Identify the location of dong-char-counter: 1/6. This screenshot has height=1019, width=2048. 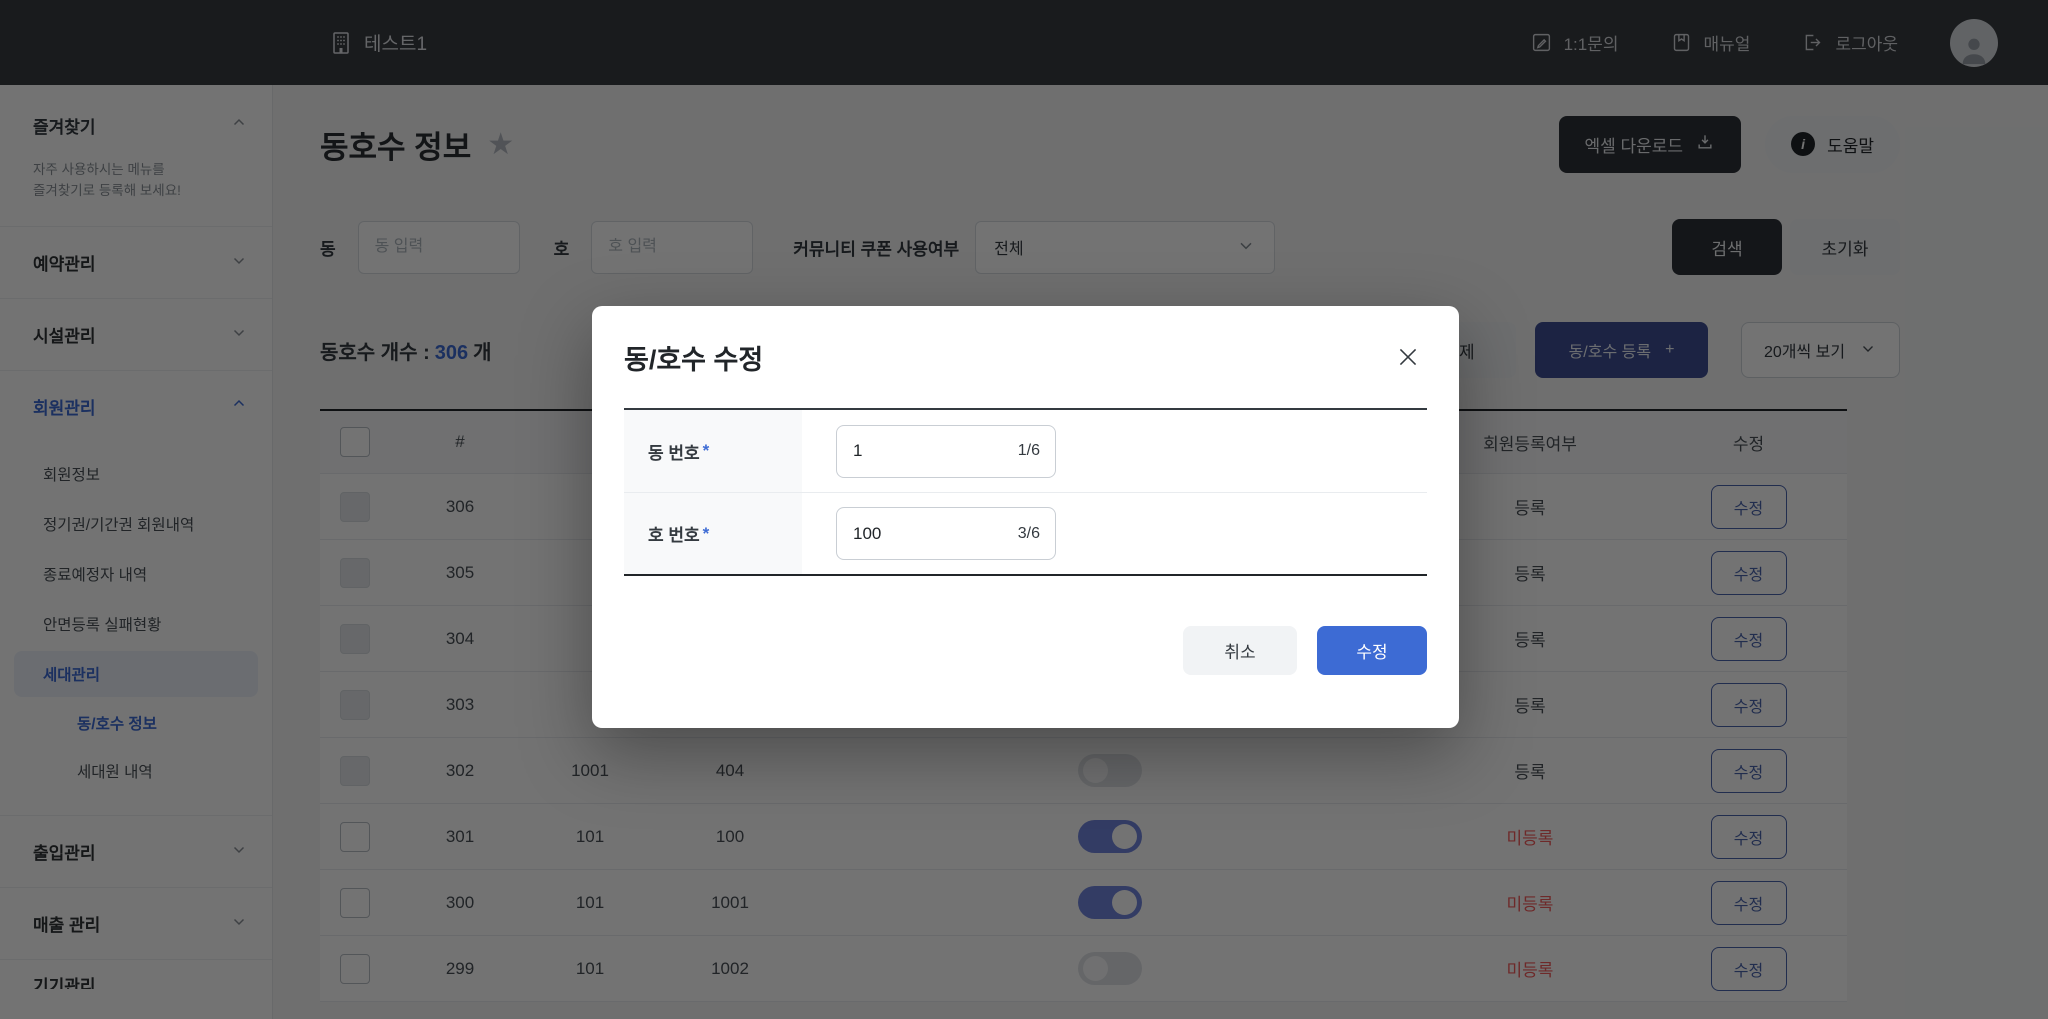
(1028, 450).